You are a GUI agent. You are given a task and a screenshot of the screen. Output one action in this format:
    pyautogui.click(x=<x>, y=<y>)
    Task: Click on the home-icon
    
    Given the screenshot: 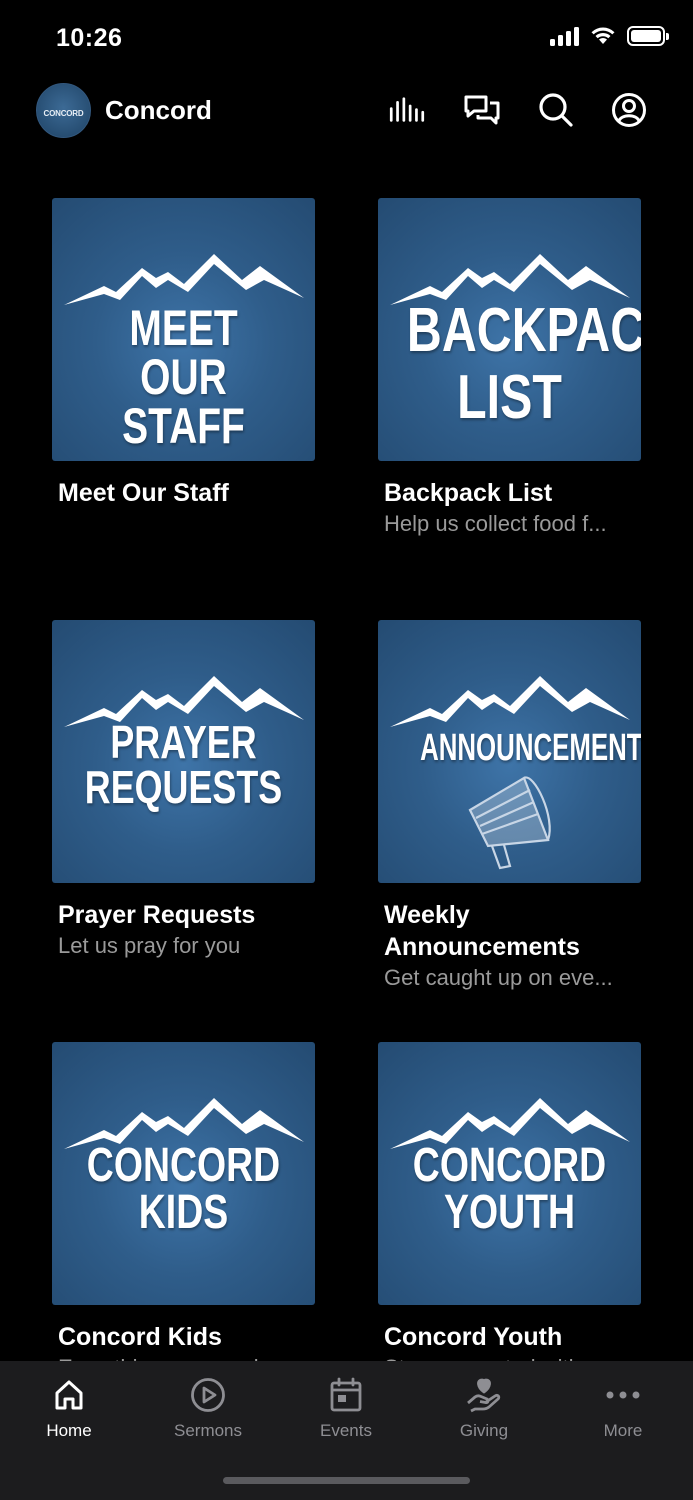 What is the action you would take?
    pyautogui.click(x=69, y=1395)
    